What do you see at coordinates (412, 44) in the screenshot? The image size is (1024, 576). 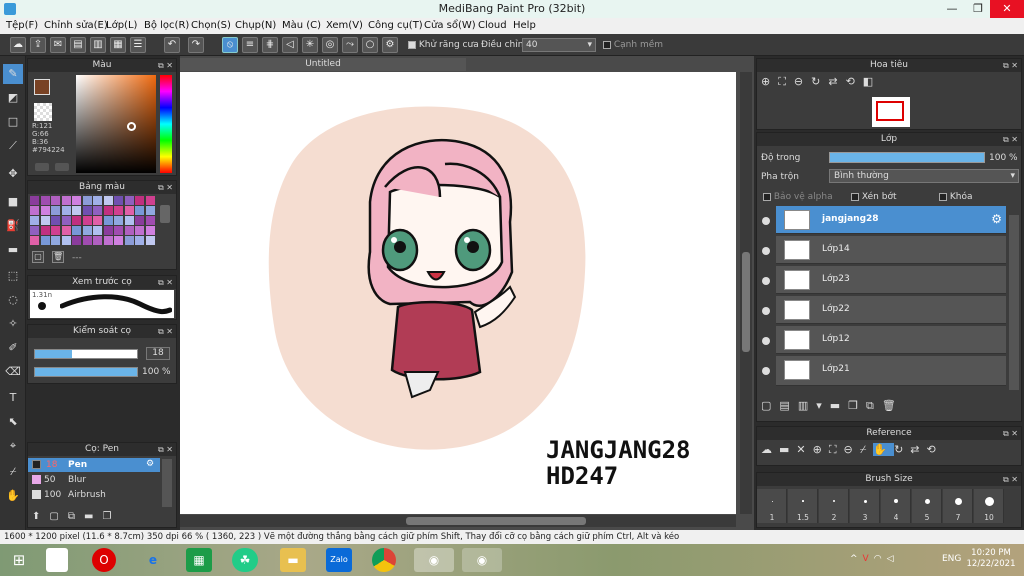 I see `antialias-checkbox` at bounding box center [412, 44].